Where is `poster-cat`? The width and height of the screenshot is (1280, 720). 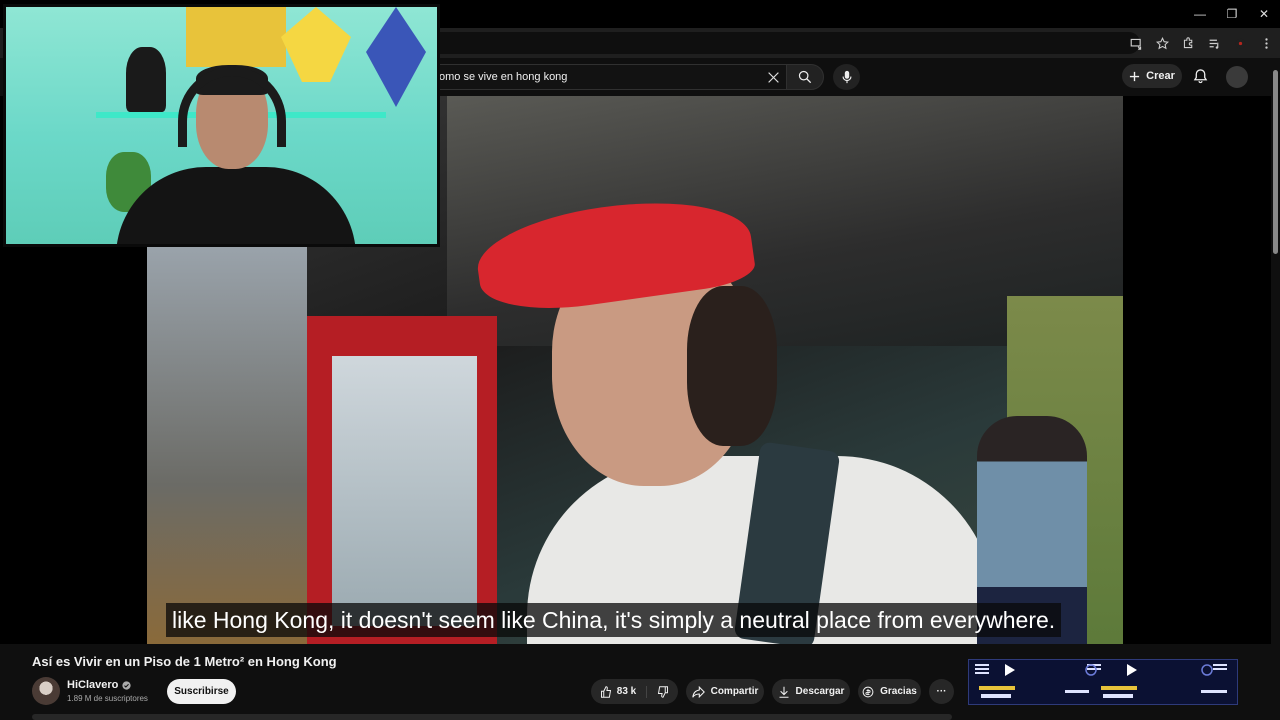 poster-cat is located at coordinates (396, 57).